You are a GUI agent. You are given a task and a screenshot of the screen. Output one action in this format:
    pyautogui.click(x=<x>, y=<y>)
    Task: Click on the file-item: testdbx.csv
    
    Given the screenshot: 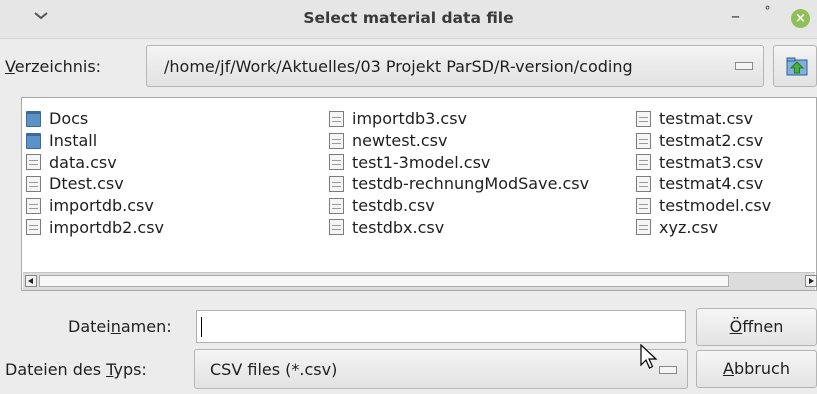 What is the action you would take?
    pyautogui.click(x=459, y=227)
    